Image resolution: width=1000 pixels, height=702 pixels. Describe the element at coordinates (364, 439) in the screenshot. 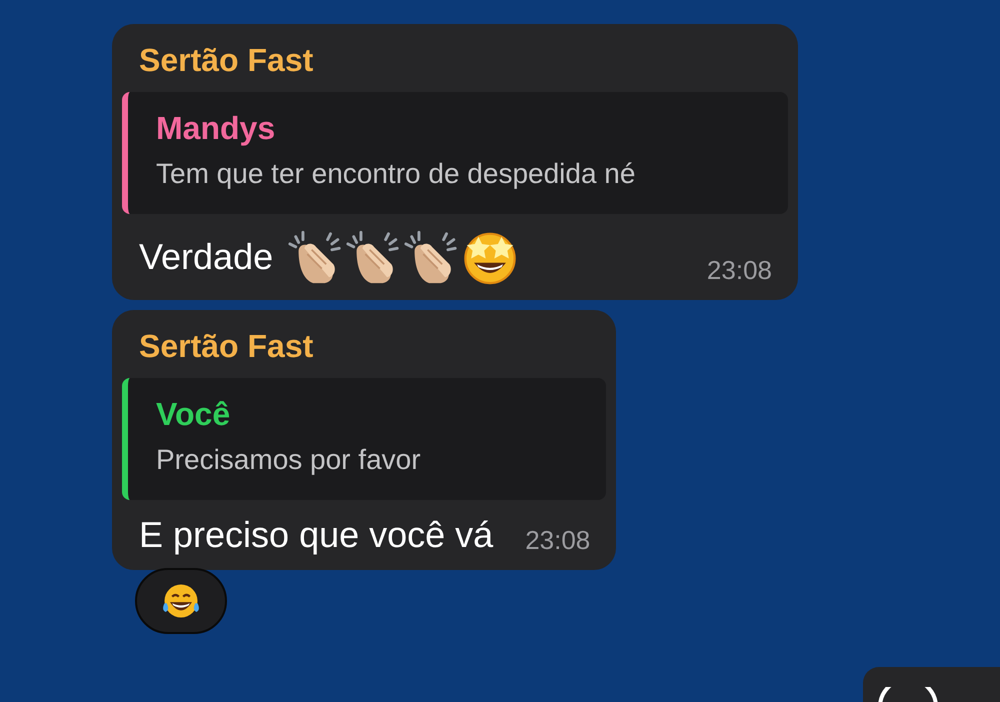

I see `quoted-message: Você Precisamos por favor` at that location.